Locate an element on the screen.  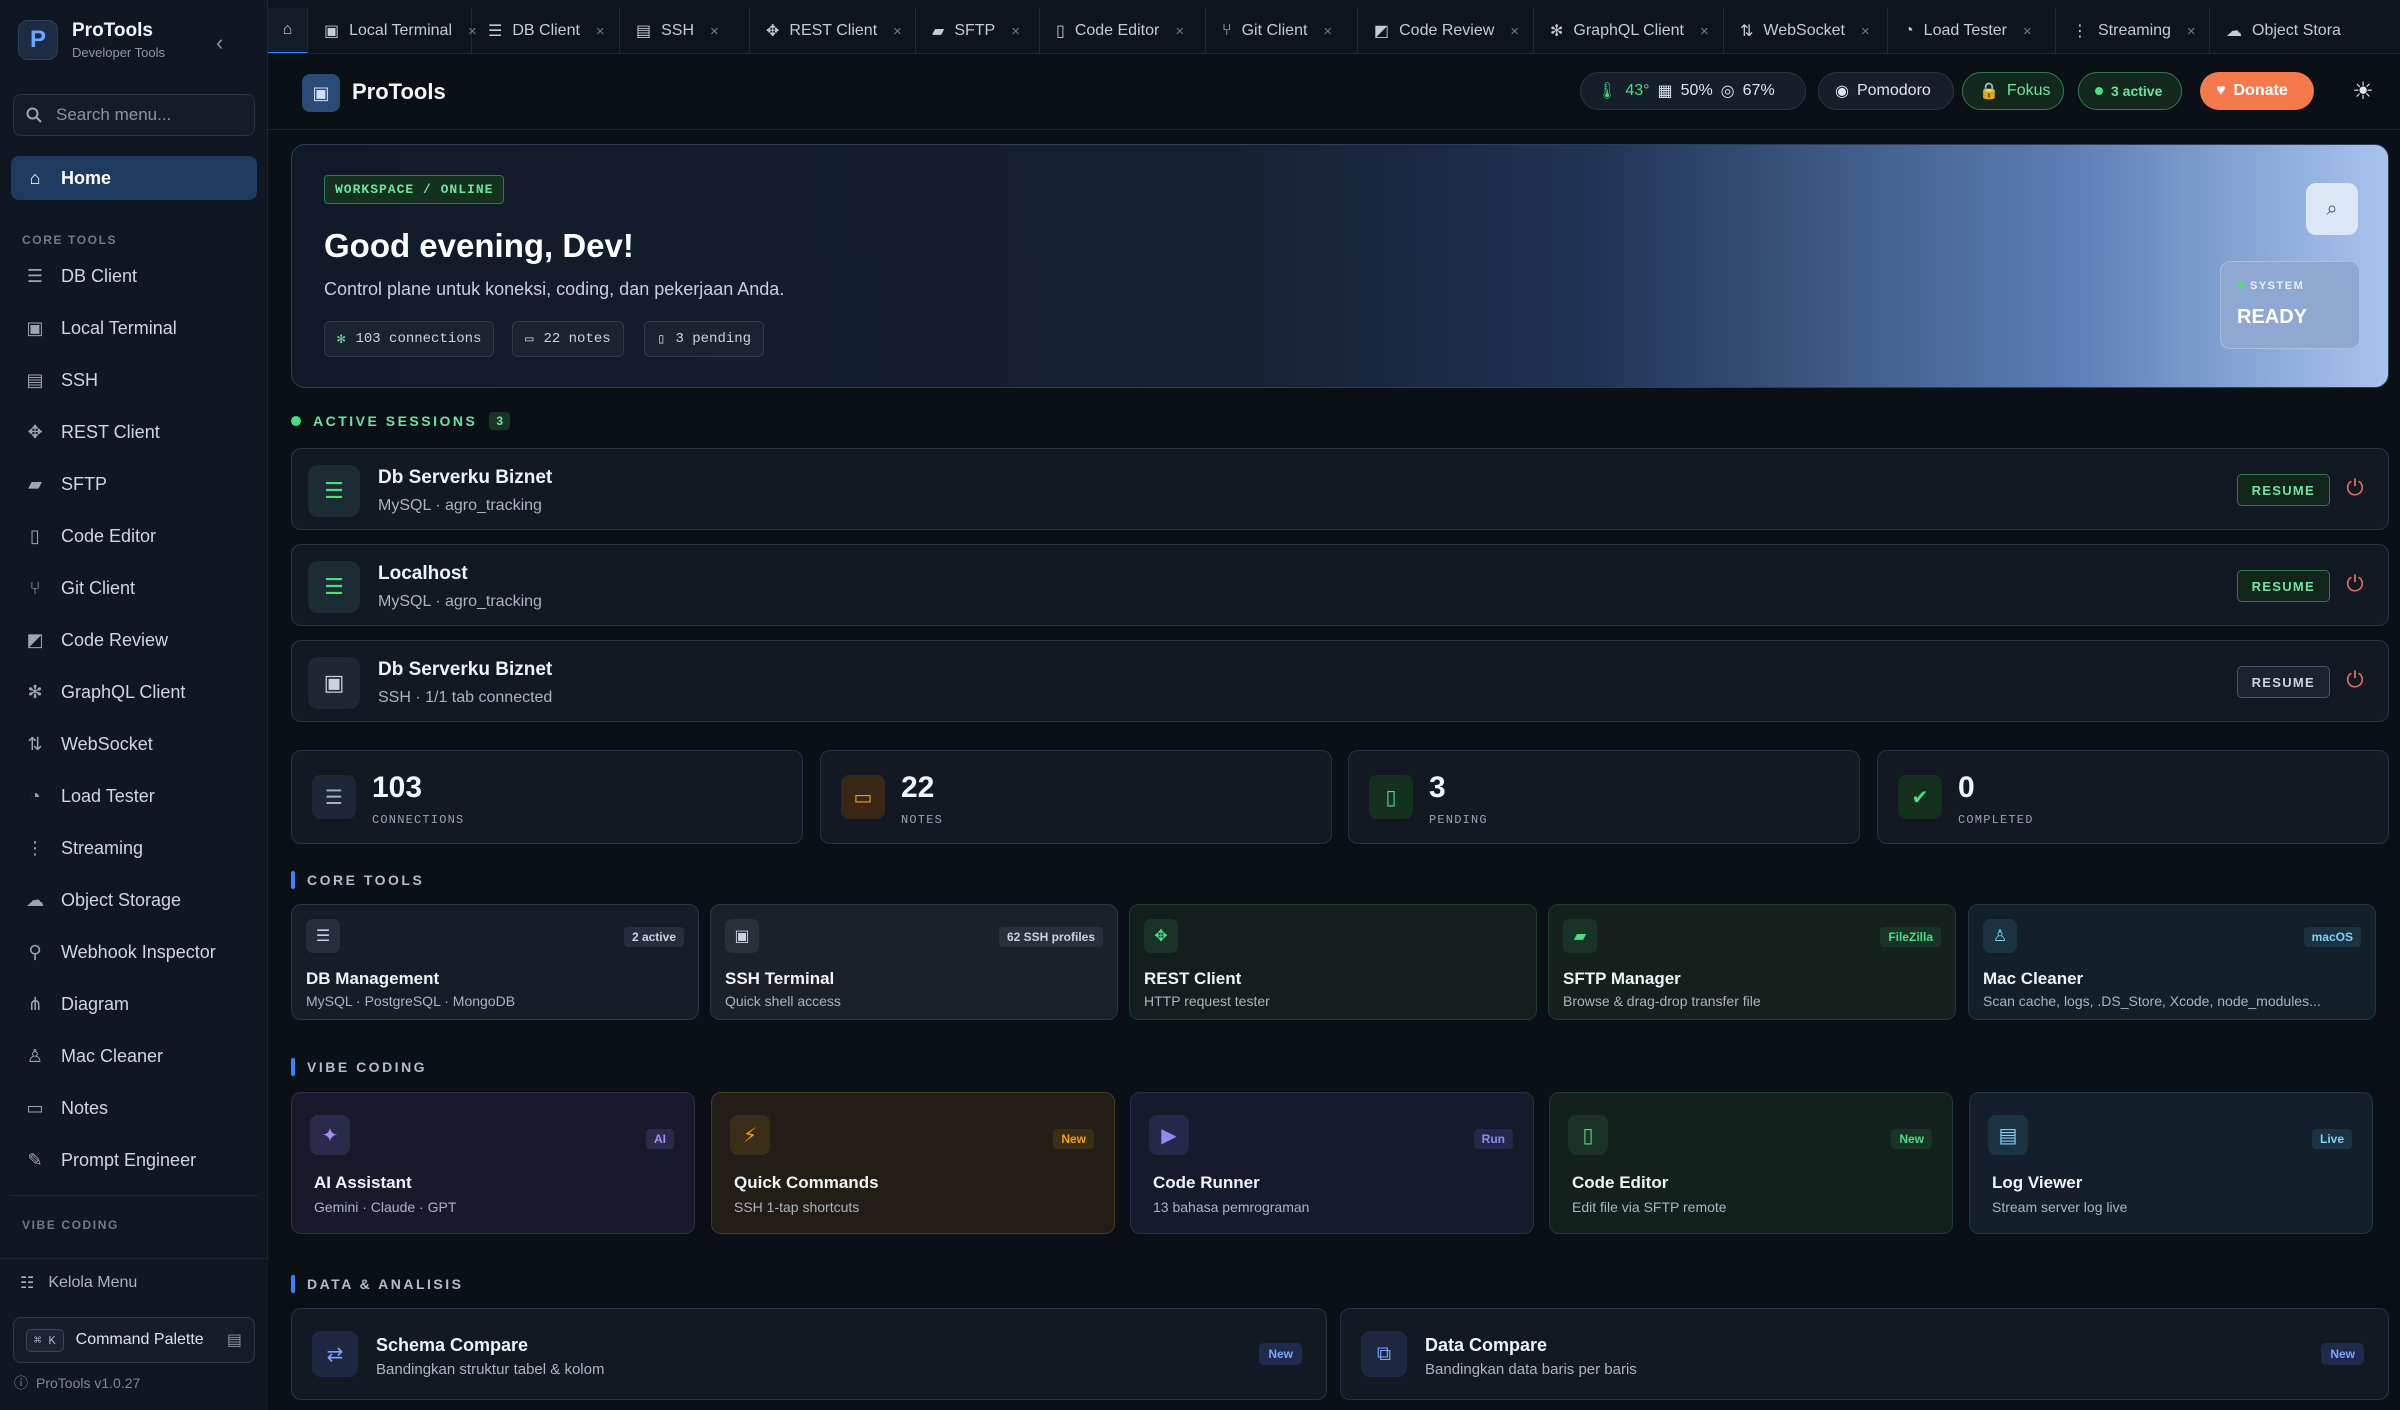
sidebar-item-webhook-inspector: ⚲ Webhook Inspector is located at coordinates (134, 952).